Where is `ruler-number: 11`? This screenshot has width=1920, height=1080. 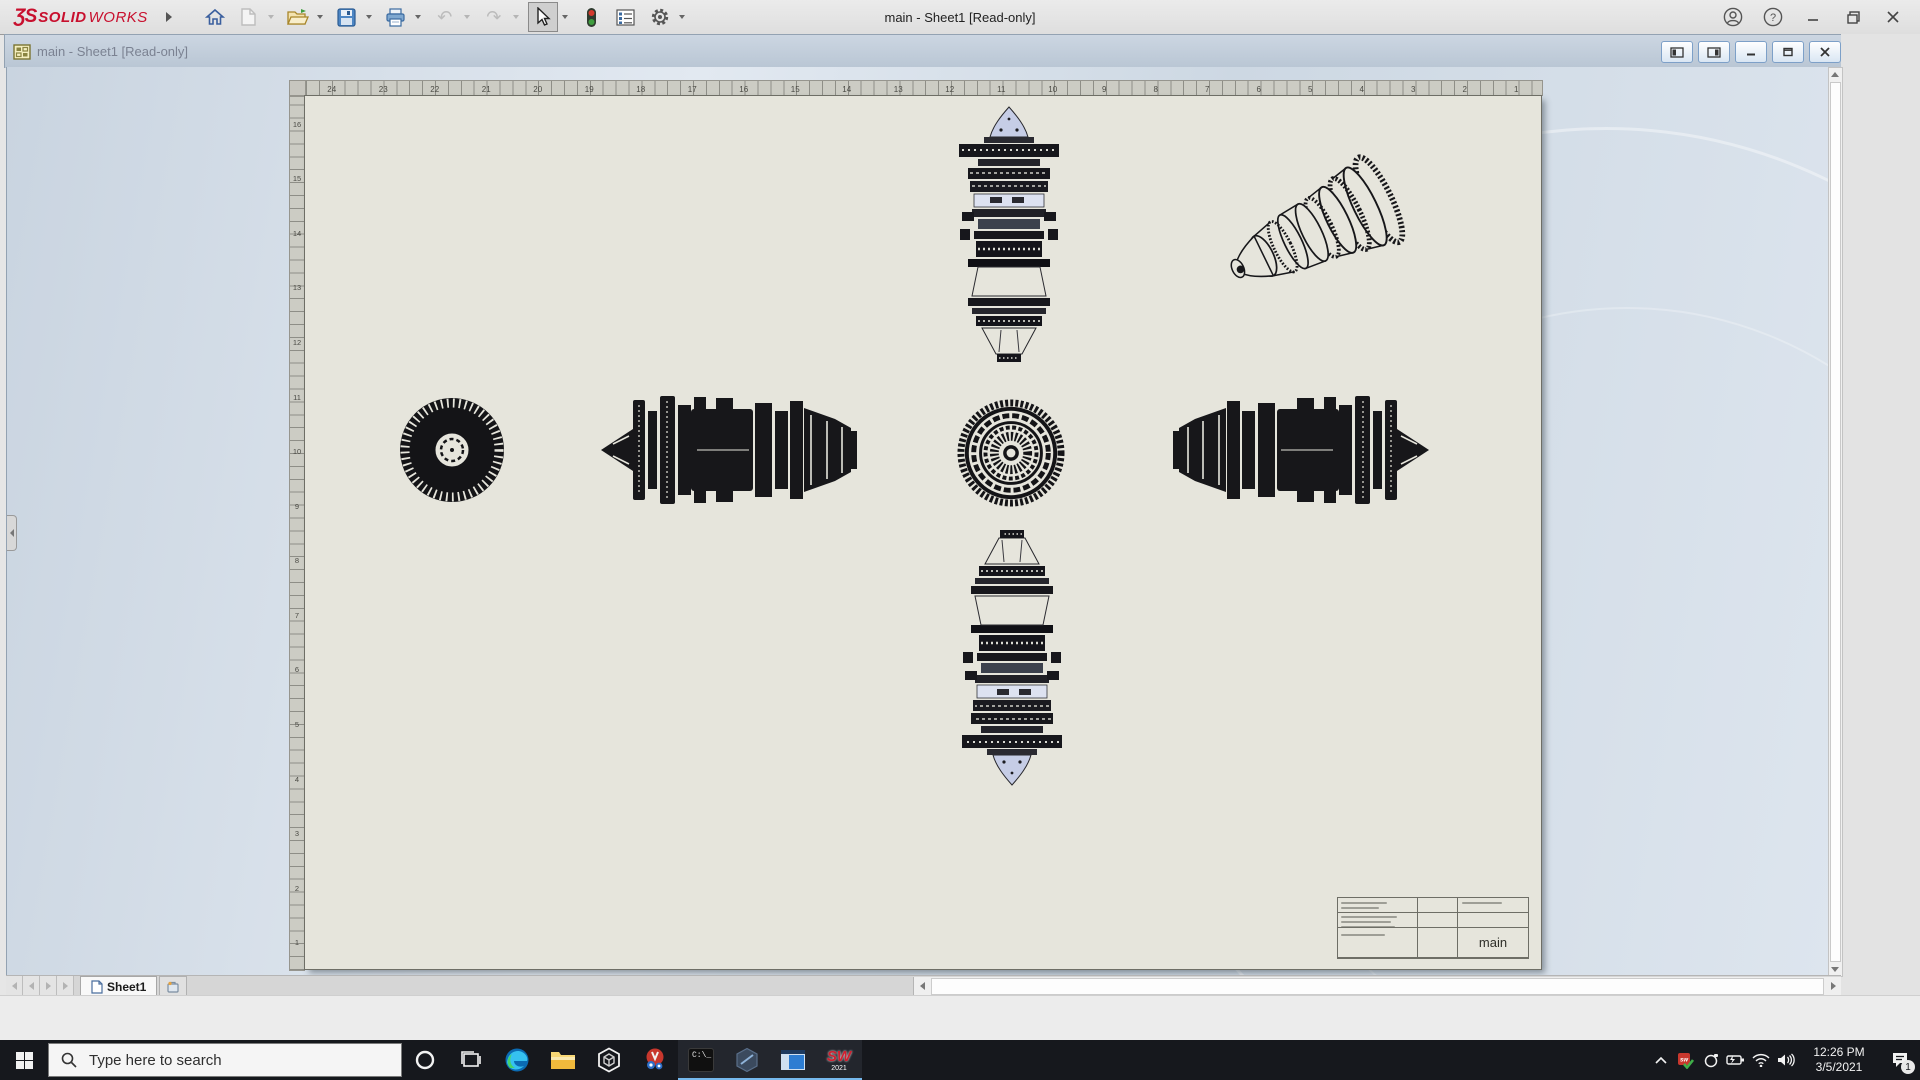 ruler-number: 11 is located at coordinates (1001, 89).